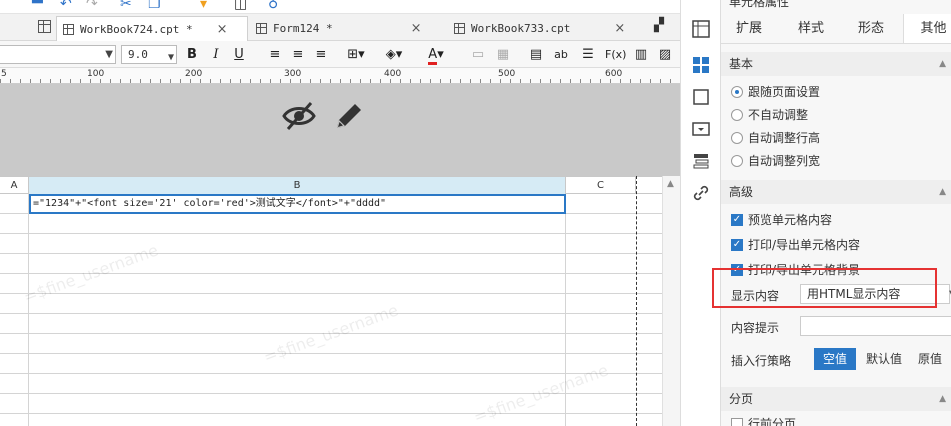 Image resolution: width=951 pixels, height=426 pixels. Describe the element at coordinates (521, 28) in the screenshot. I see `tab-label: WorkBook733.cpt` at that location.